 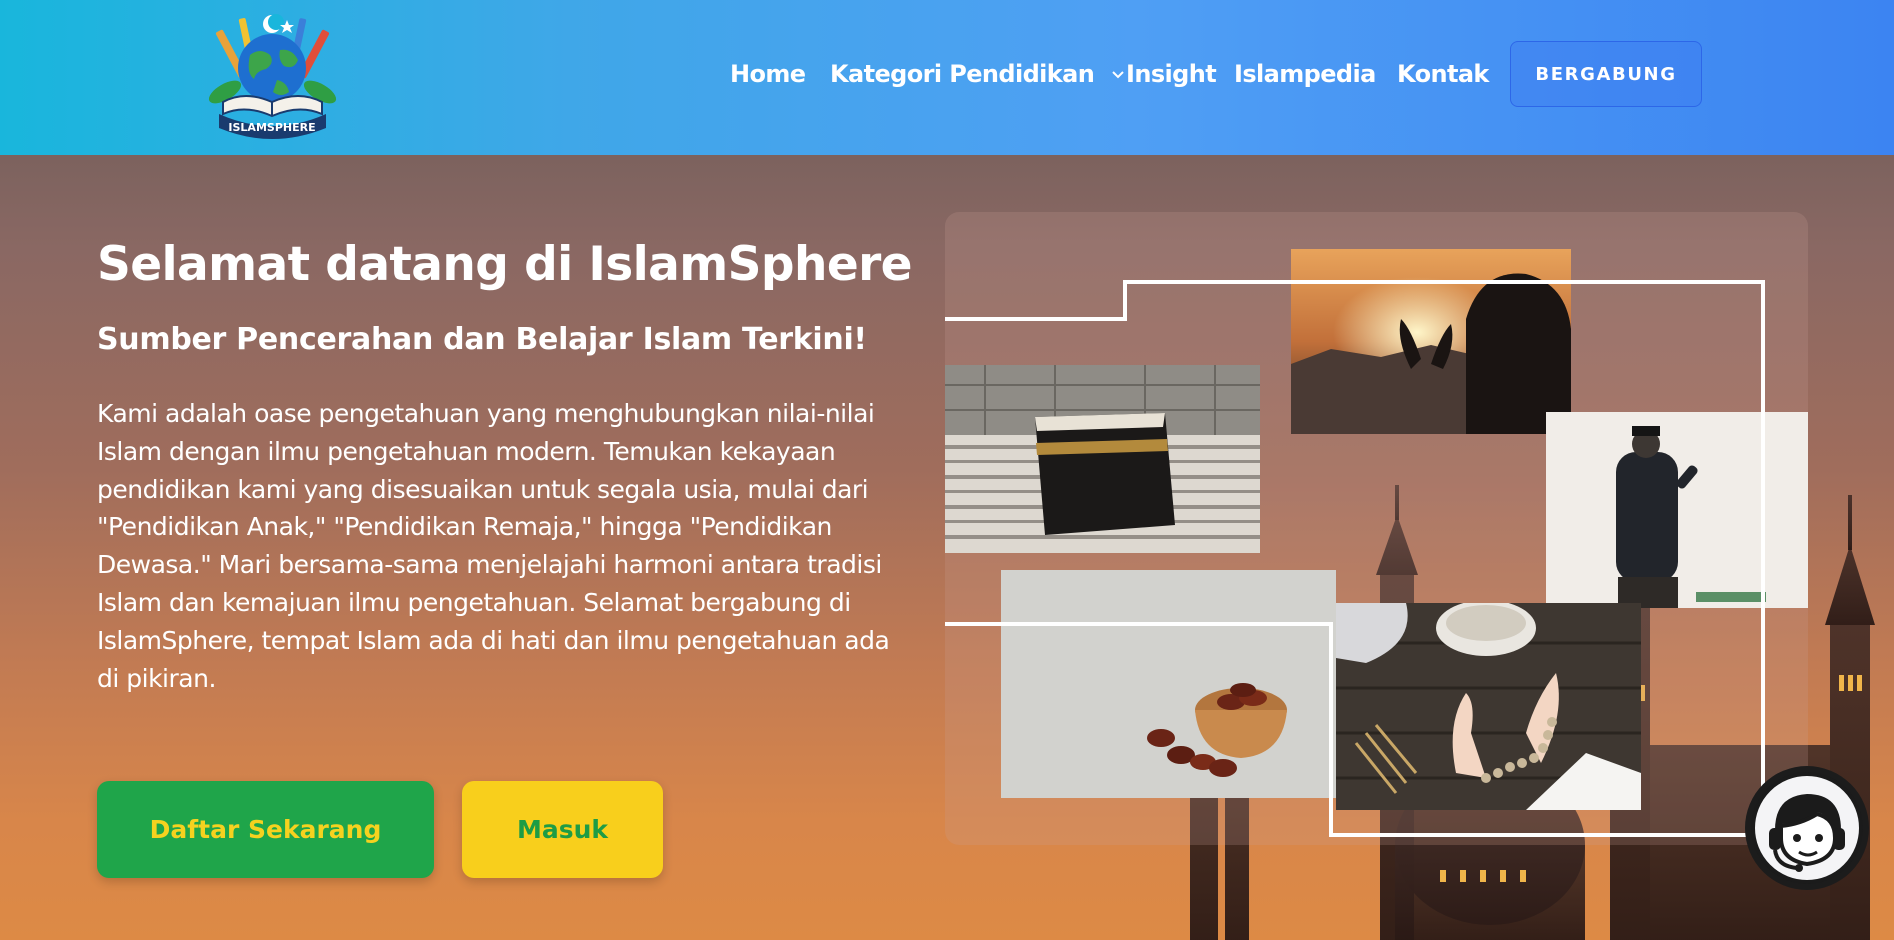 What do you see at coordinates (1443, 74) in the screenshot?
I see `nav-kontak: Kontak` at bounding box center [1443, 74].